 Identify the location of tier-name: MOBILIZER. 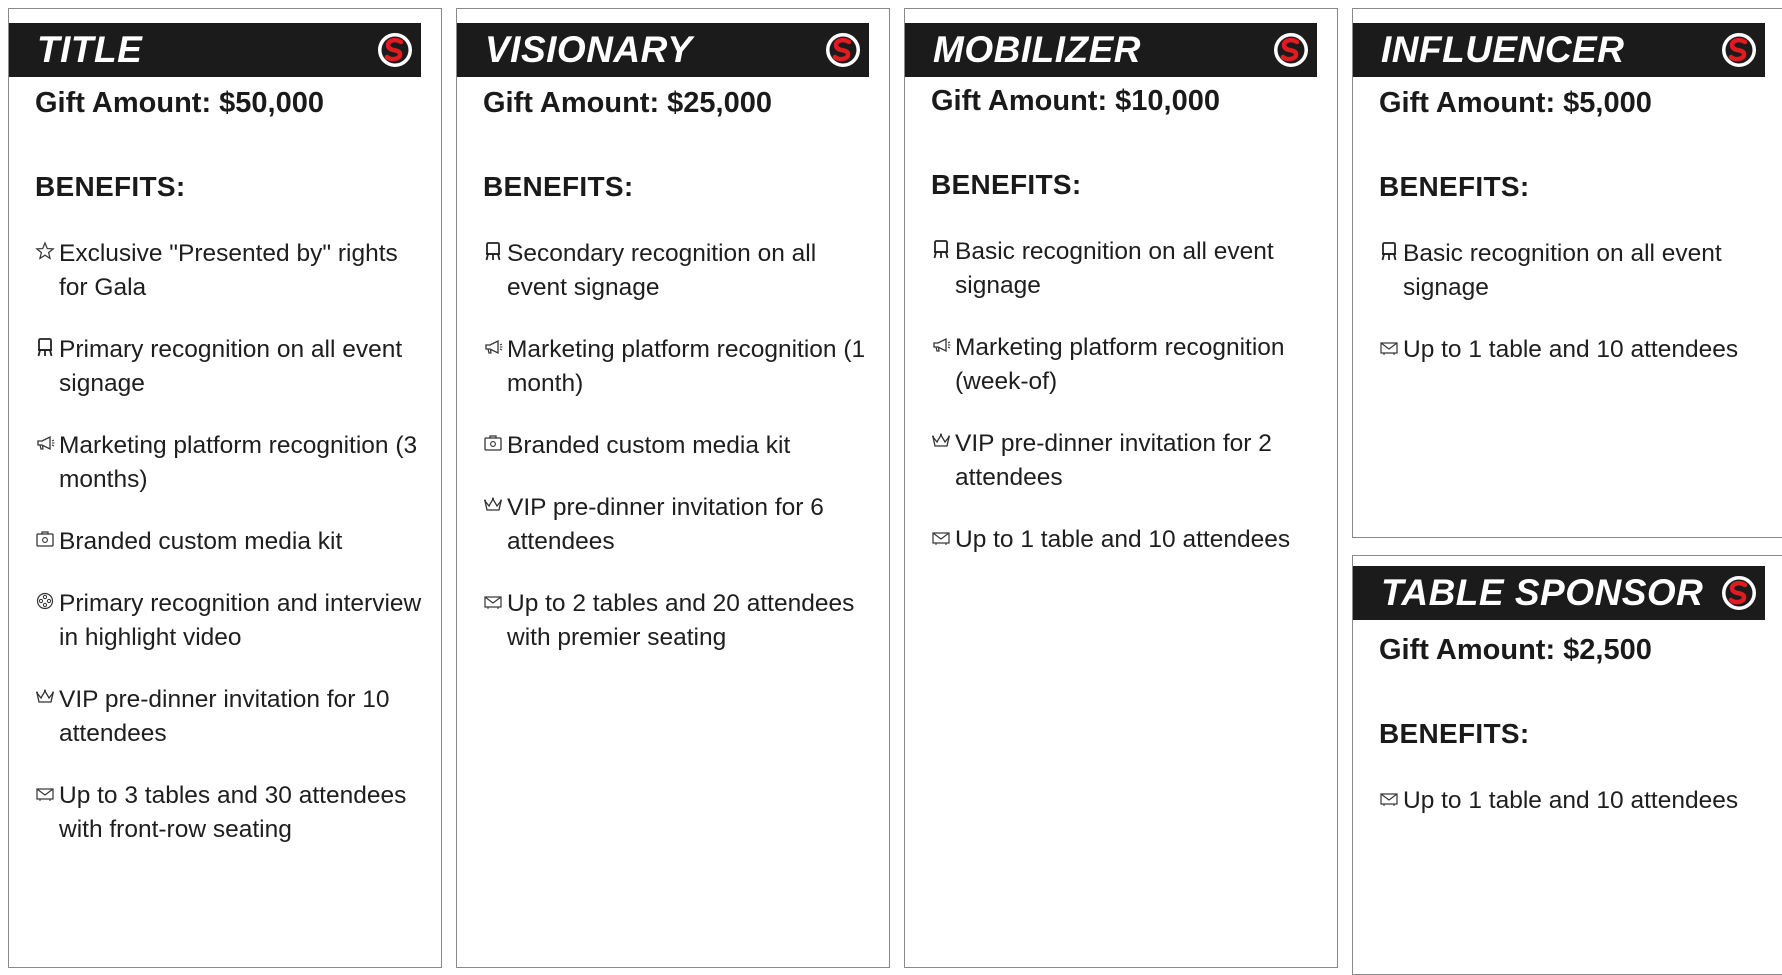
(1037, 49).